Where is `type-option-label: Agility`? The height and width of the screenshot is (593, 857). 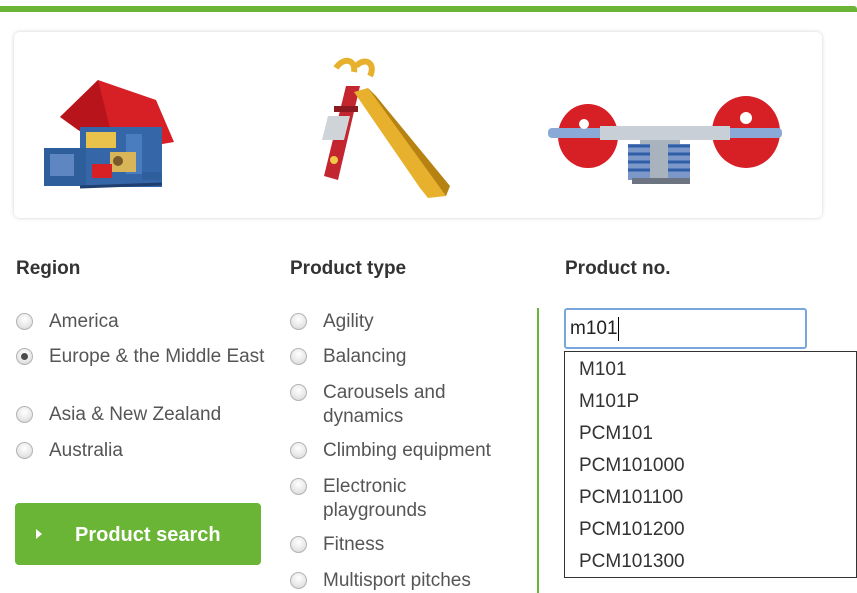
type-option-label: Agility is located at coordinates (348, 321).